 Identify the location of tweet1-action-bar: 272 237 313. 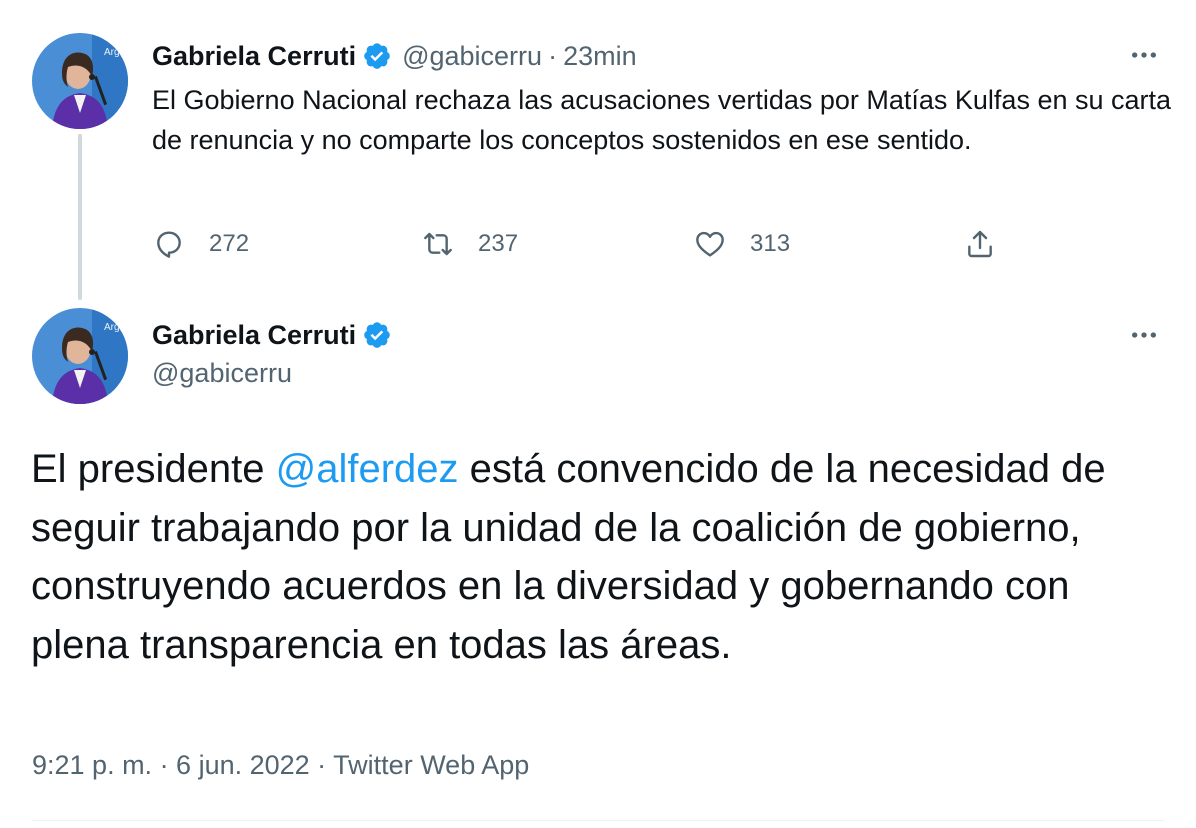
(598, 244).